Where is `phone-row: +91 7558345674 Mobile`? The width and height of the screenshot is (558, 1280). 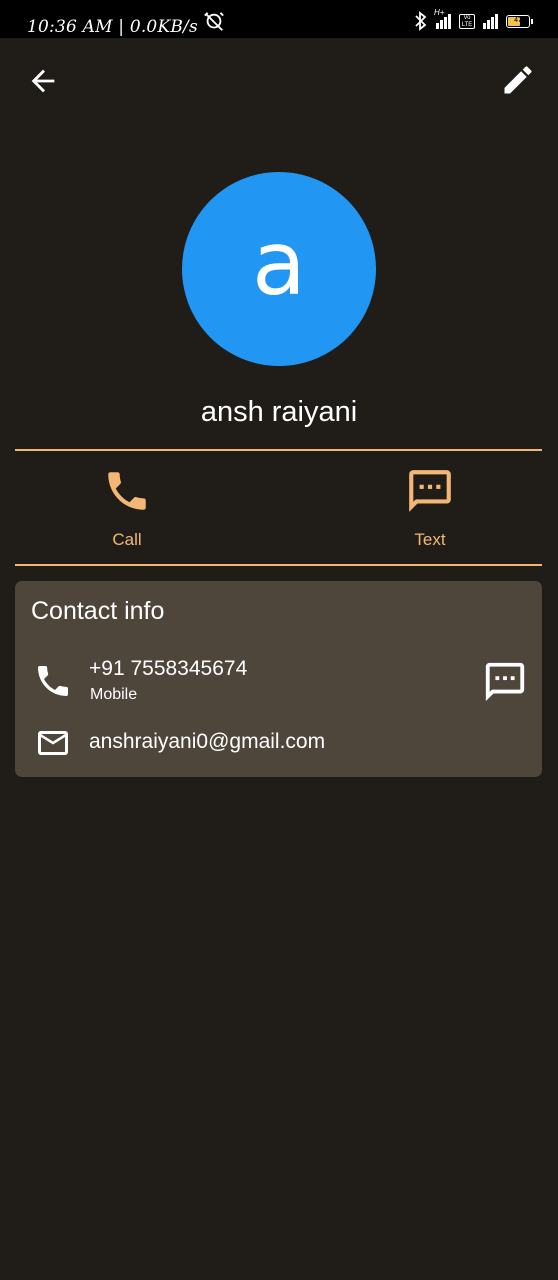
phone-row: +91 7558345674 Mobile is located at coordinates (278, 681).